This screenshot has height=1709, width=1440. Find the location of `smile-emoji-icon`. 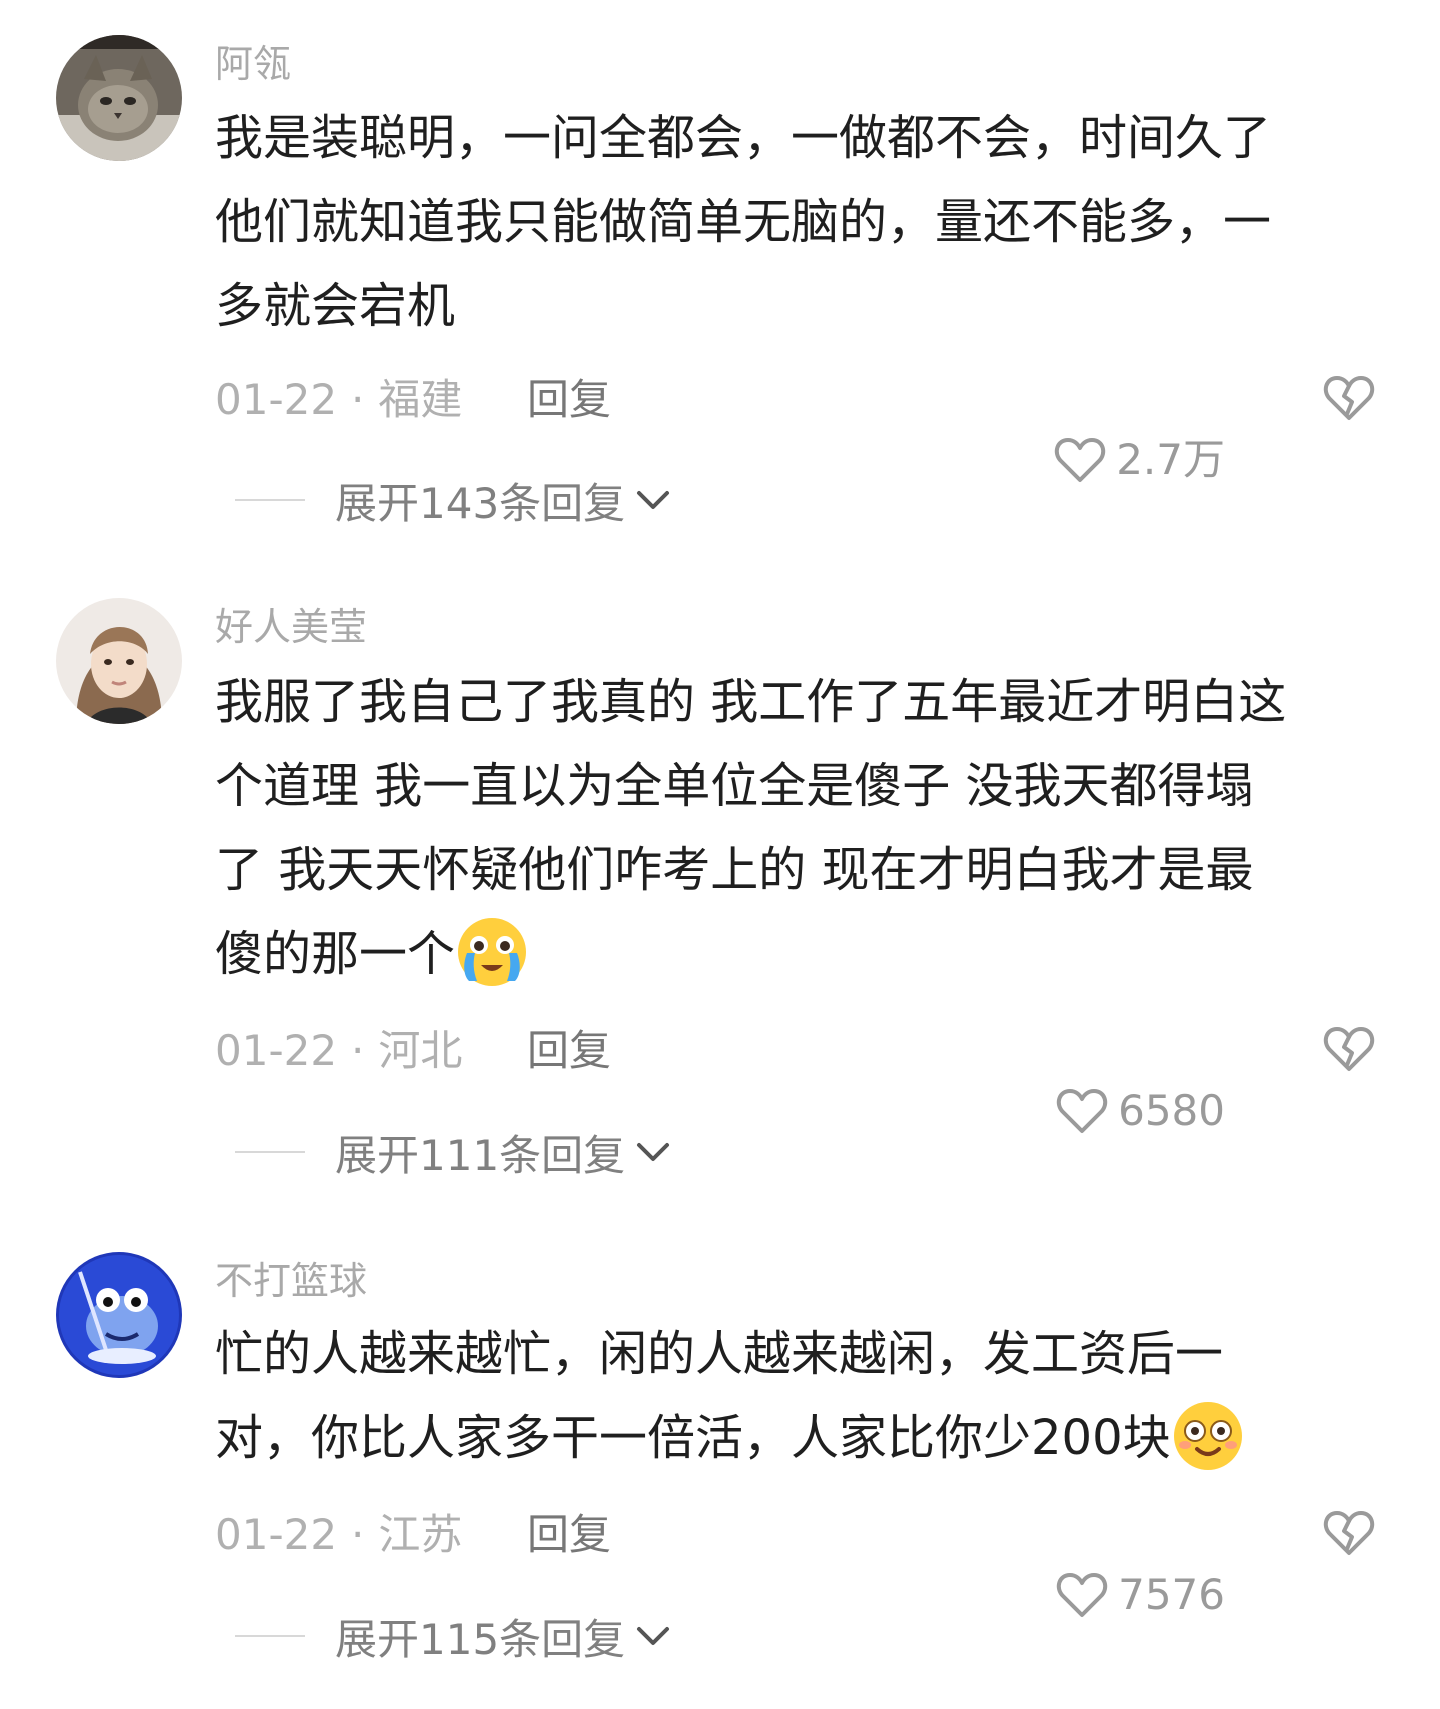

smile-emoji-icon is located at coordinates (1207, 1436).